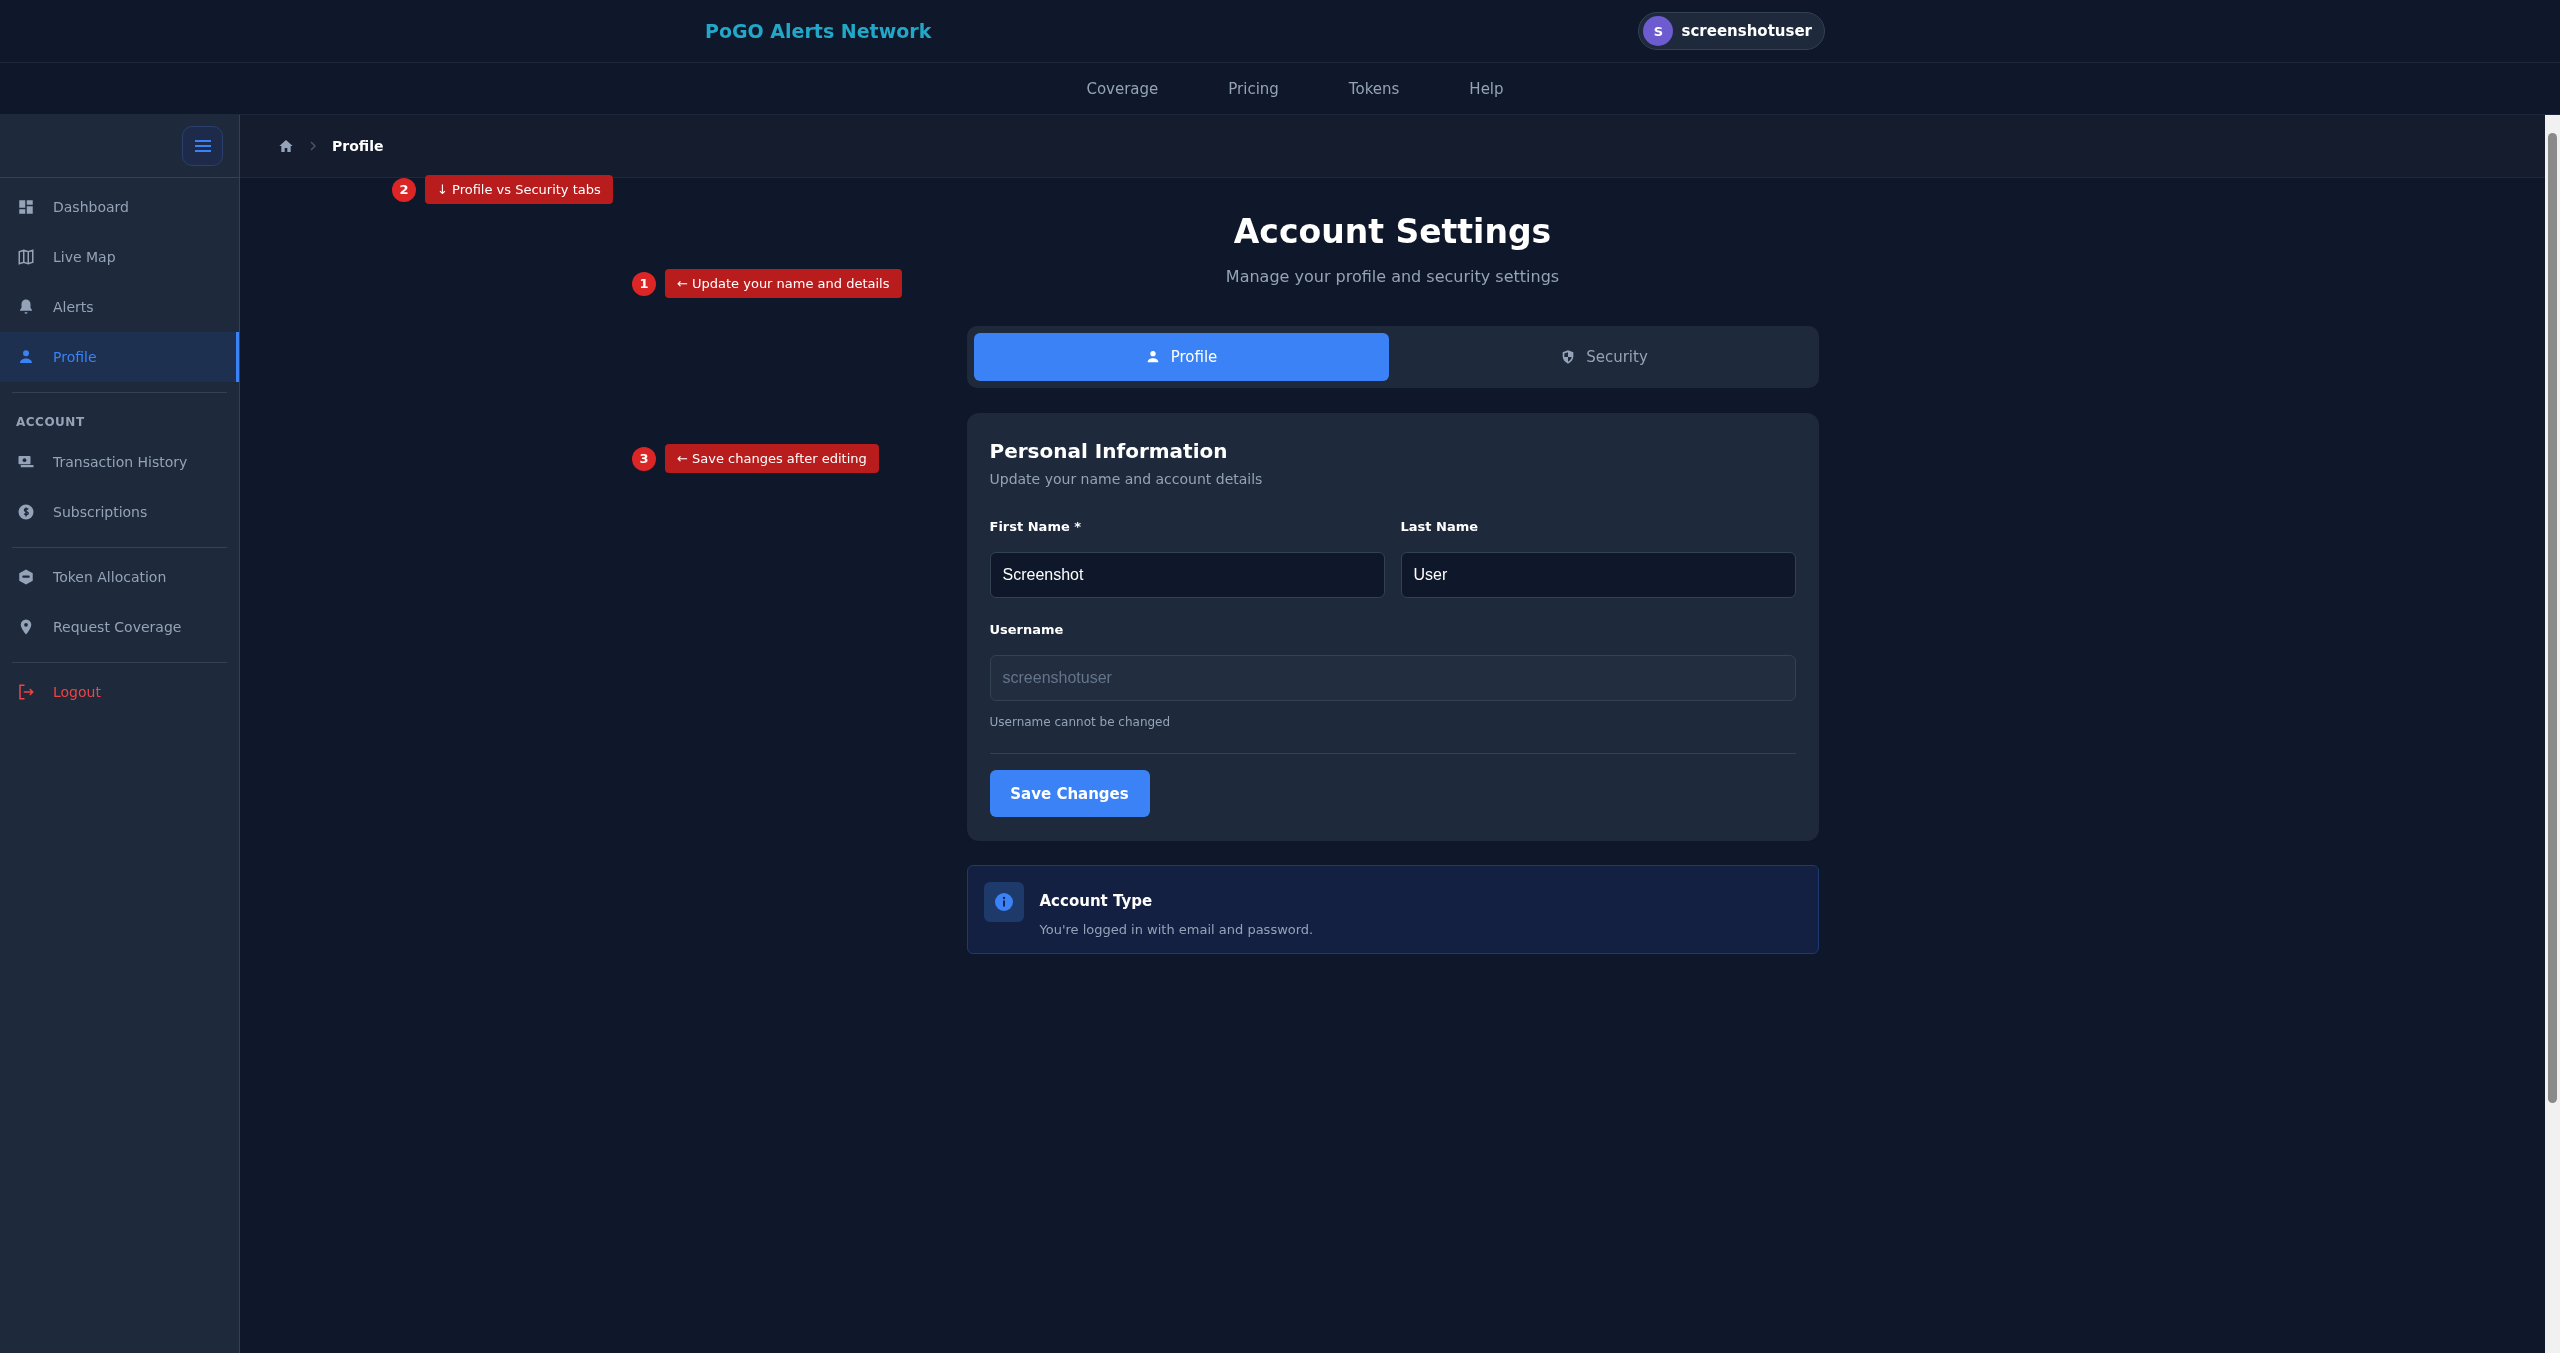  I want to click on annotation-number: 2, so click(404, 189).